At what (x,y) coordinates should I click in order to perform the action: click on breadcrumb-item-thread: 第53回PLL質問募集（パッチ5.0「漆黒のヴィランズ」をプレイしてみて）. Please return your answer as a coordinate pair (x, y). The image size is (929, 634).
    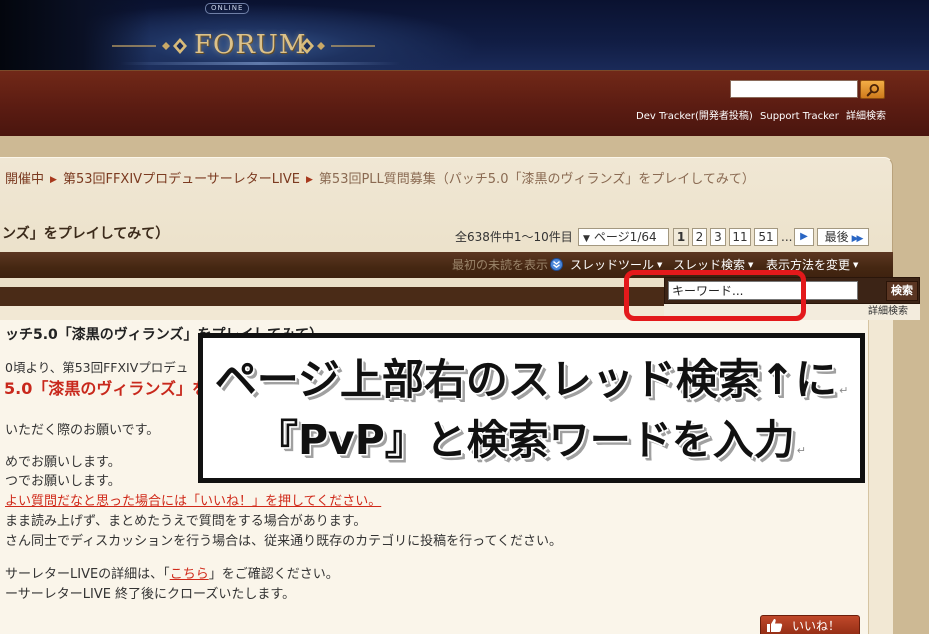
    Looking at the image, I should click on (536, 179).